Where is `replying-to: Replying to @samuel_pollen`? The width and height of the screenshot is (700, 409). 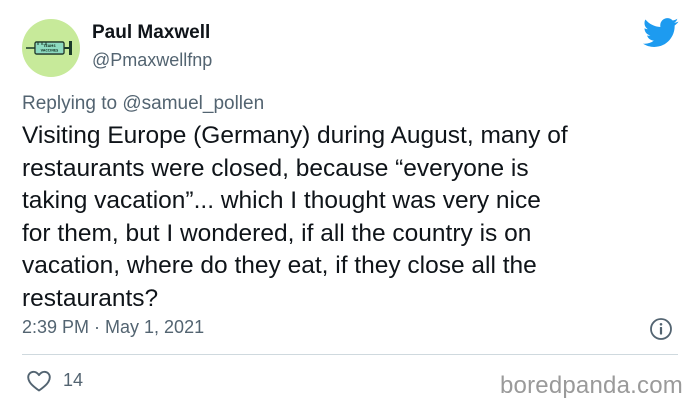
replying-to: Replying to @samuel_pollen is located at coordinates (143, 104).